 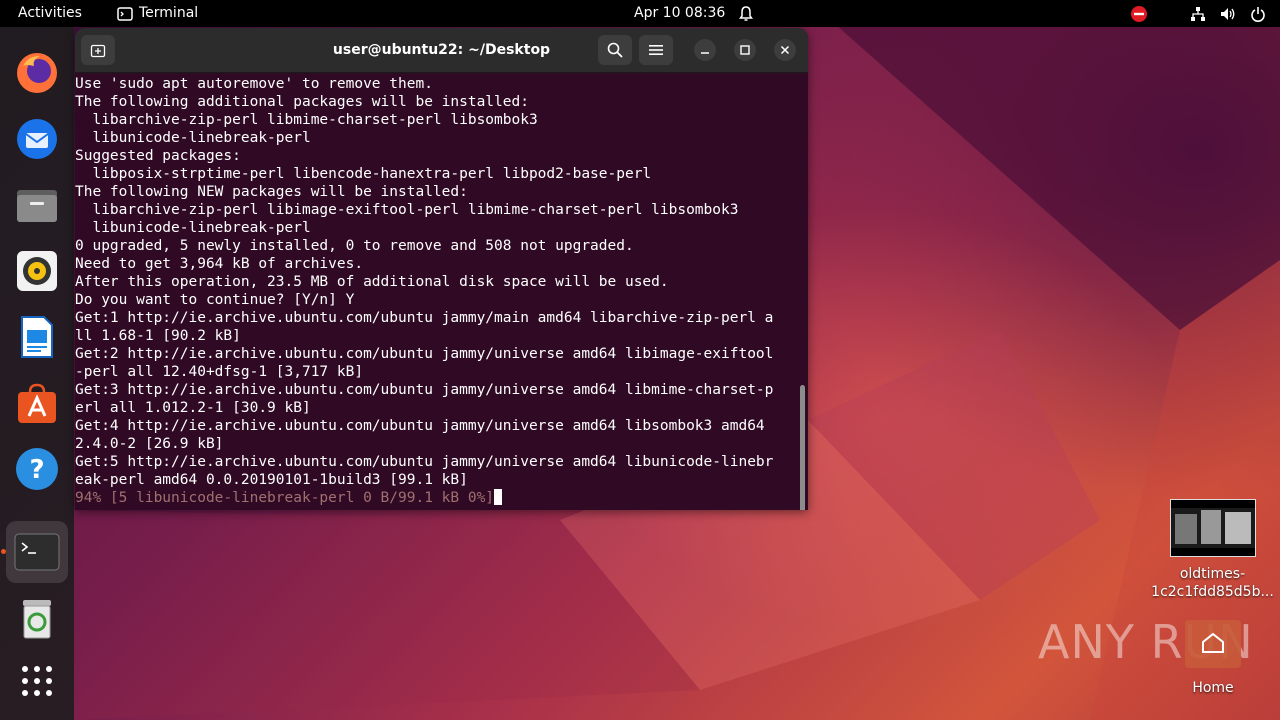 I want to click on terminal-icon, so click(x=125, y=13).